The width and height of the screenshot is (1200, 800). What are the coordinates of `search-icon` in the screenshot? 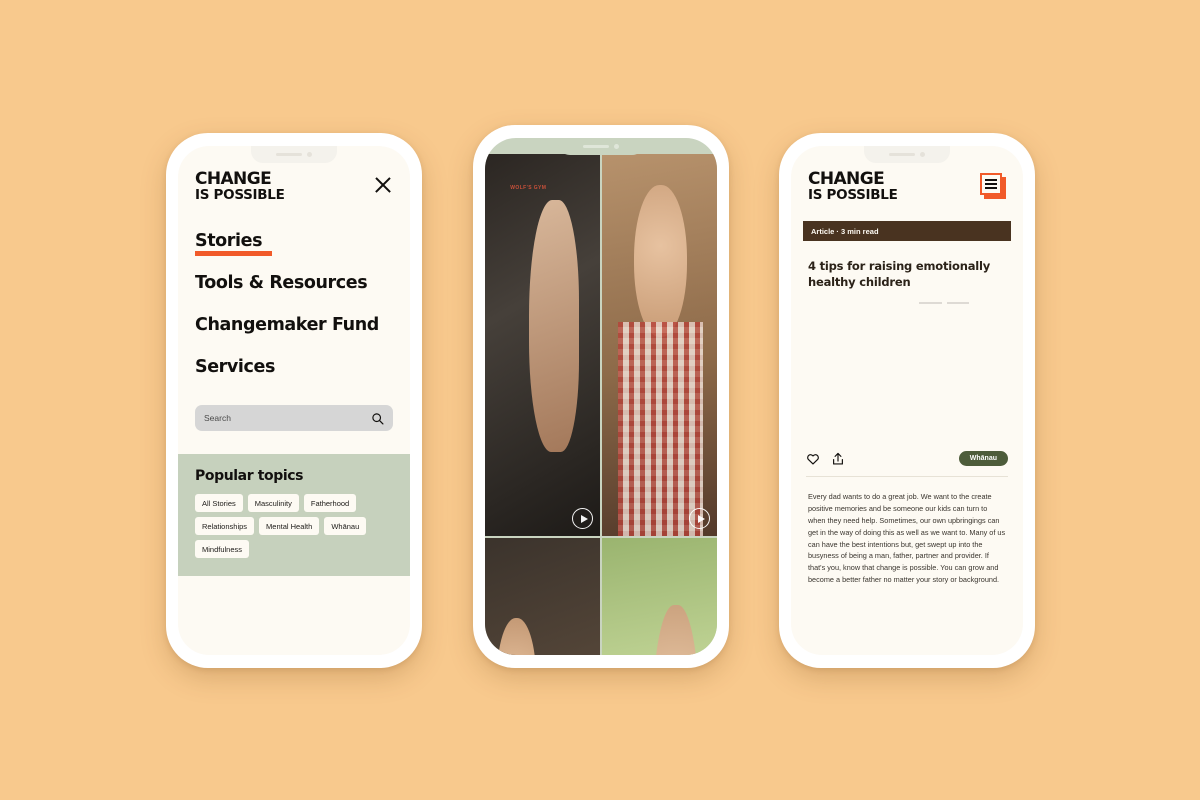 It's located at (377, 418).